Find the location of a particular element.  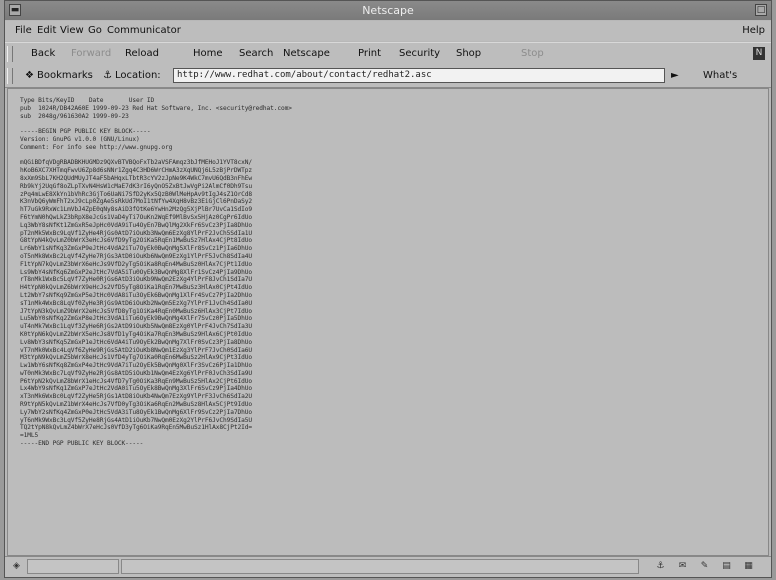

menu-communicator: Communicator is located at coordinates (144, 31).